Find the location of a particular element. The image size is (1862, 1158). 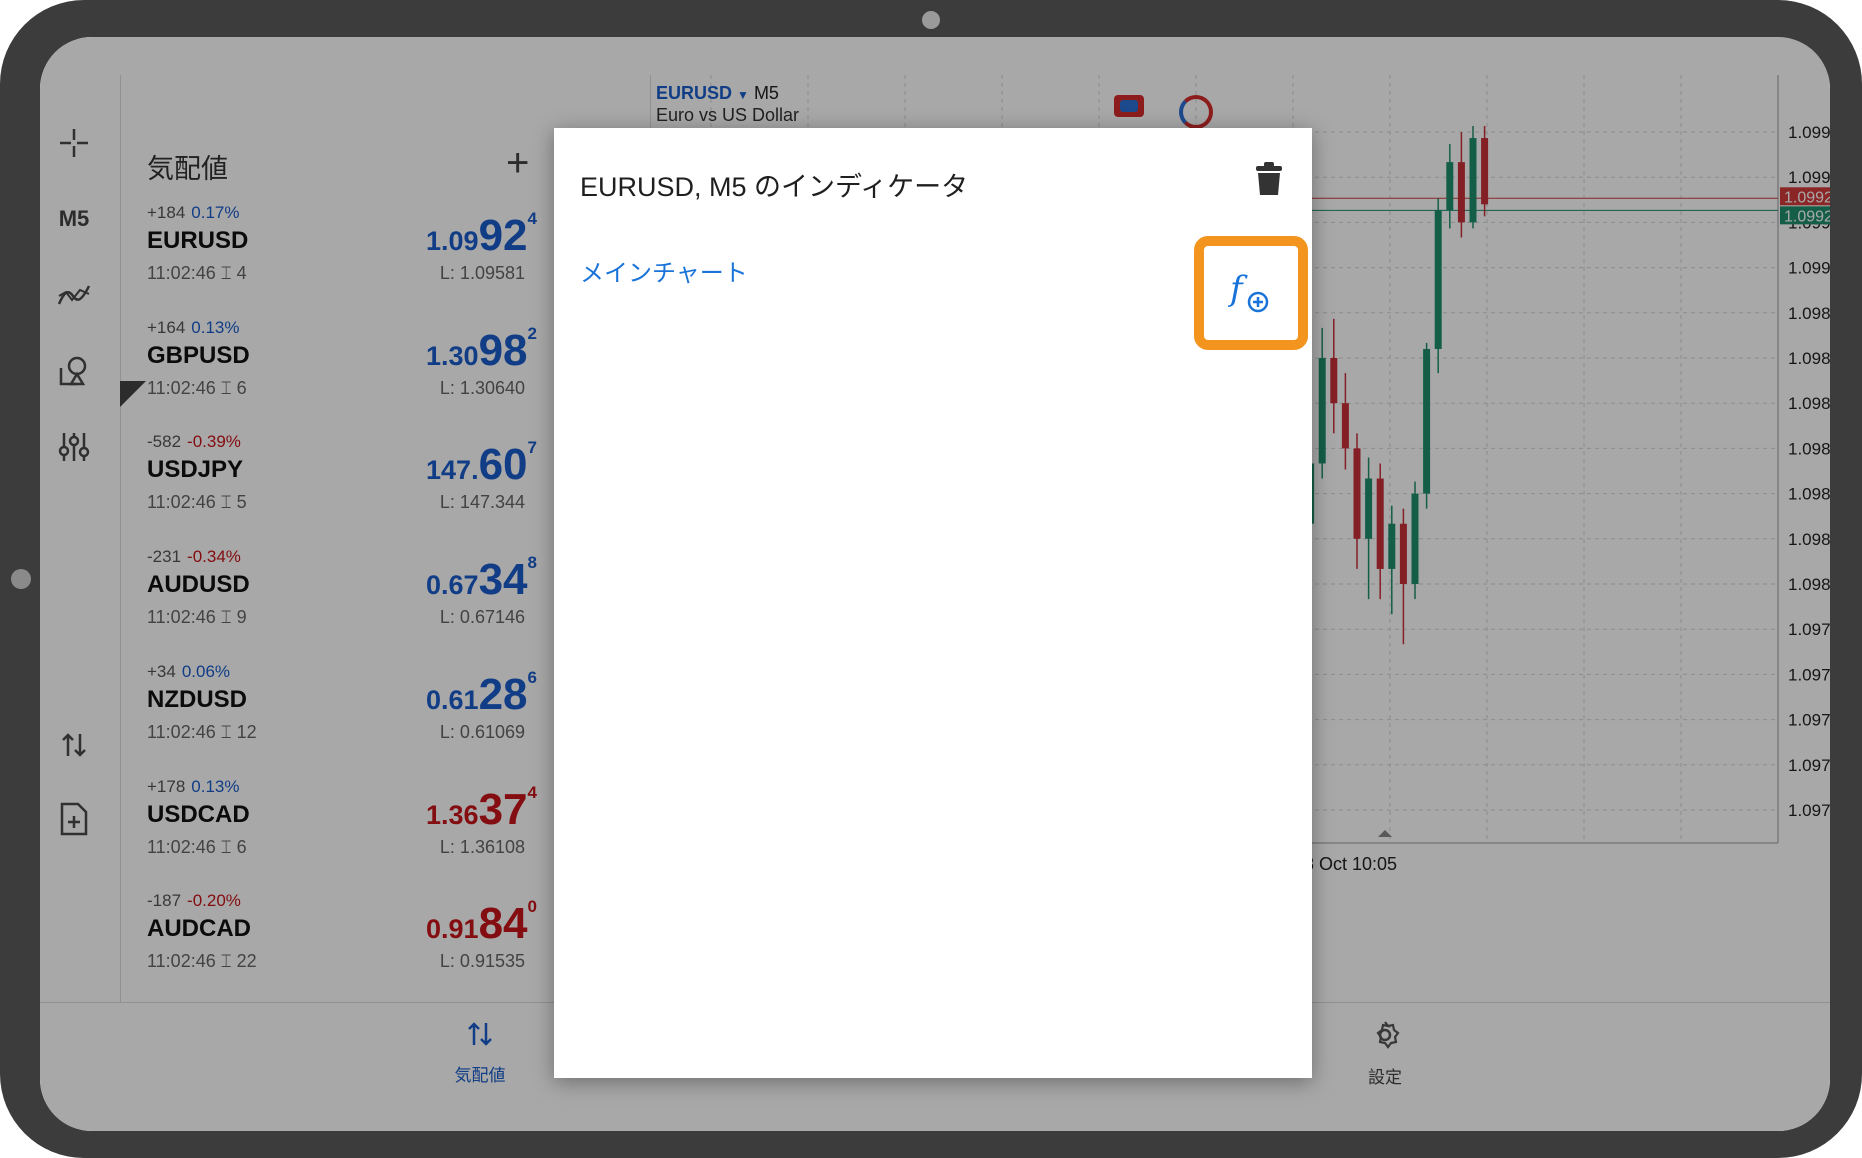

add-indicator-button: f is located at coordinates (1251, 293).